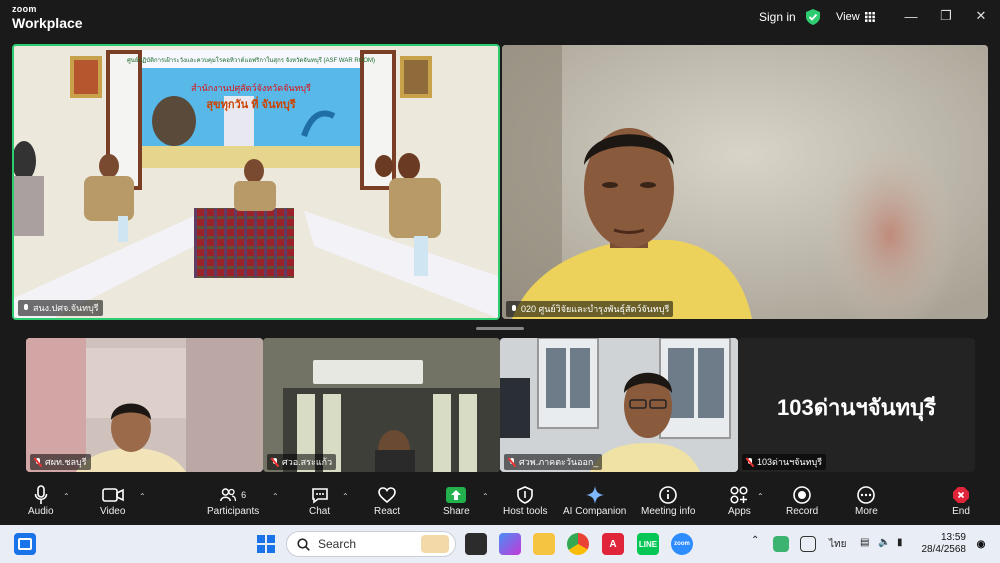  I want to click on close-icon: ✕, so click(981, 16).